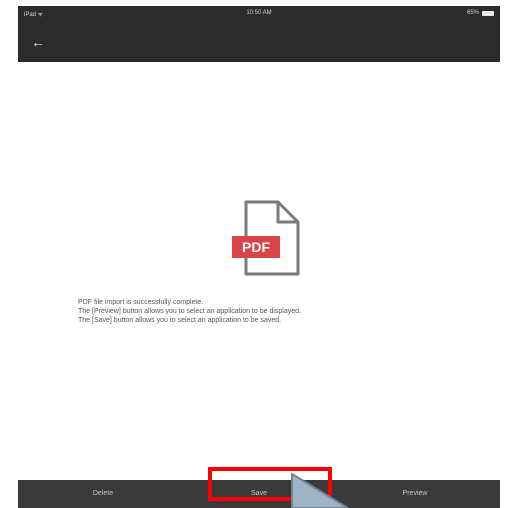  I want to click on clock: 10:50 AM, so click(259, 13).